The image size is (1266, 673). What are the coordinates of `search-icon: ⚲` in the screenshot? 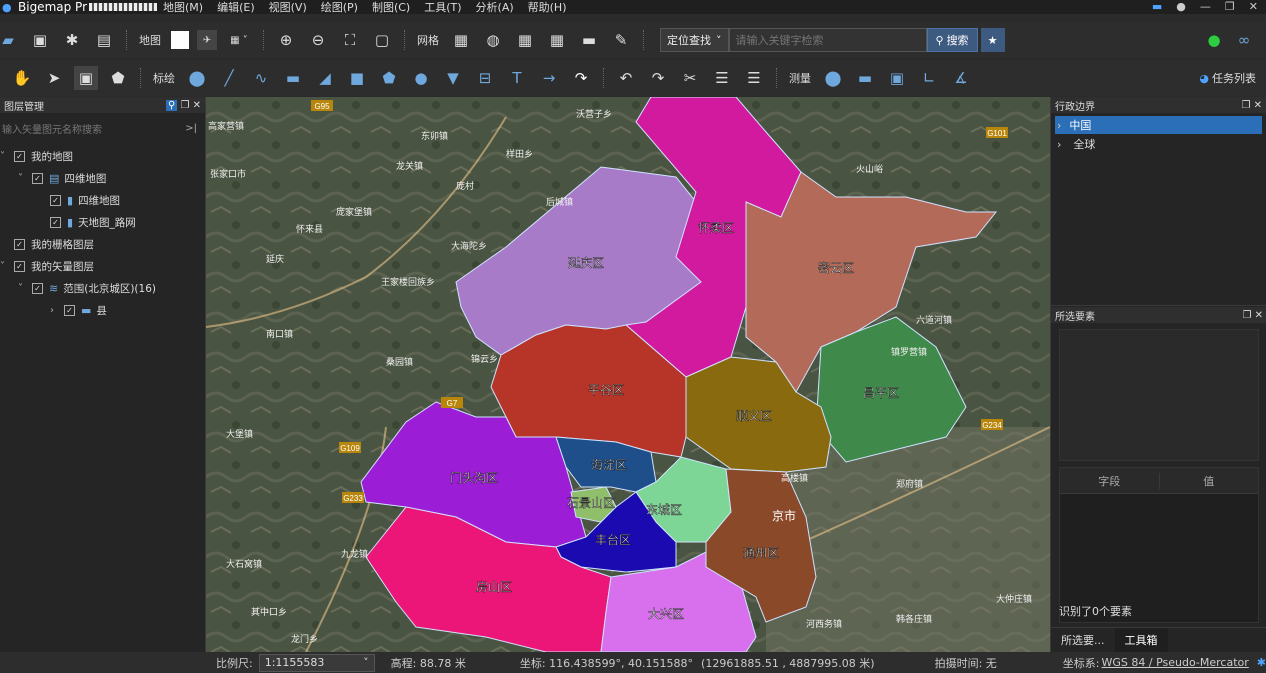 It's located at (171, 105).